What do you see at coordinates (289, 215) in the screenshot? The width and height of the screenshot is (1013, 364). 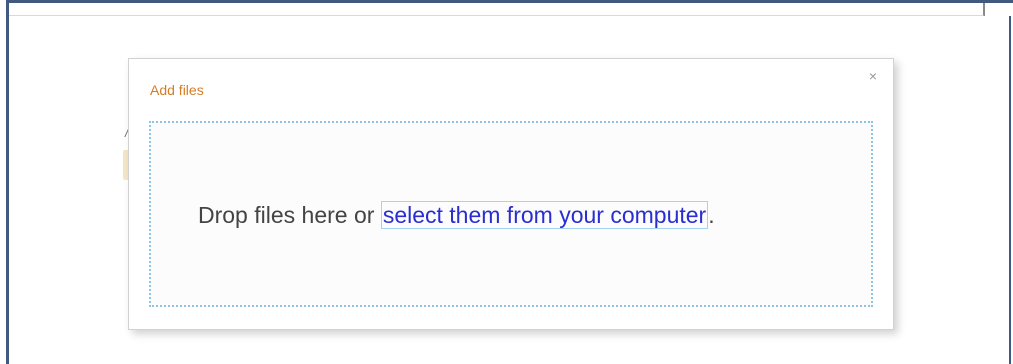 I see `drop-prefix-text: Drop files here or` at bounding box center [289, 215].